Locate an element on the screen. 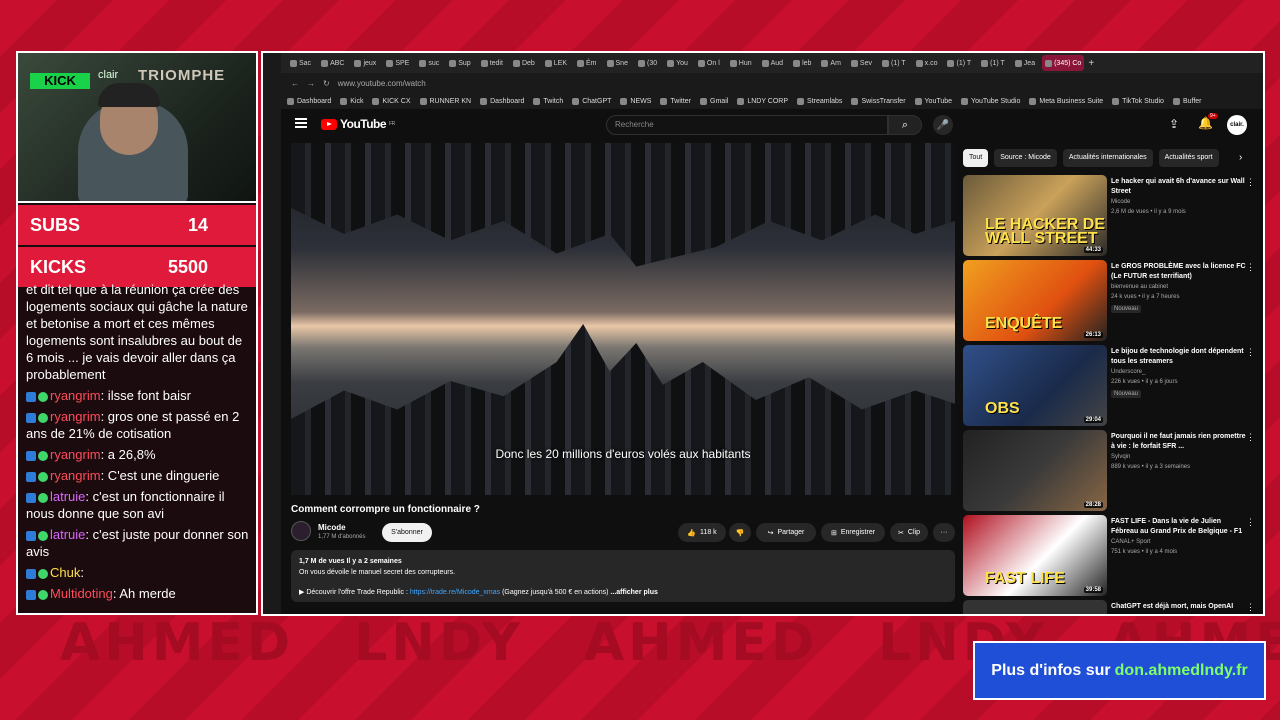  video-thumbnail: 28:28 is located at coordinates (1035, 470).